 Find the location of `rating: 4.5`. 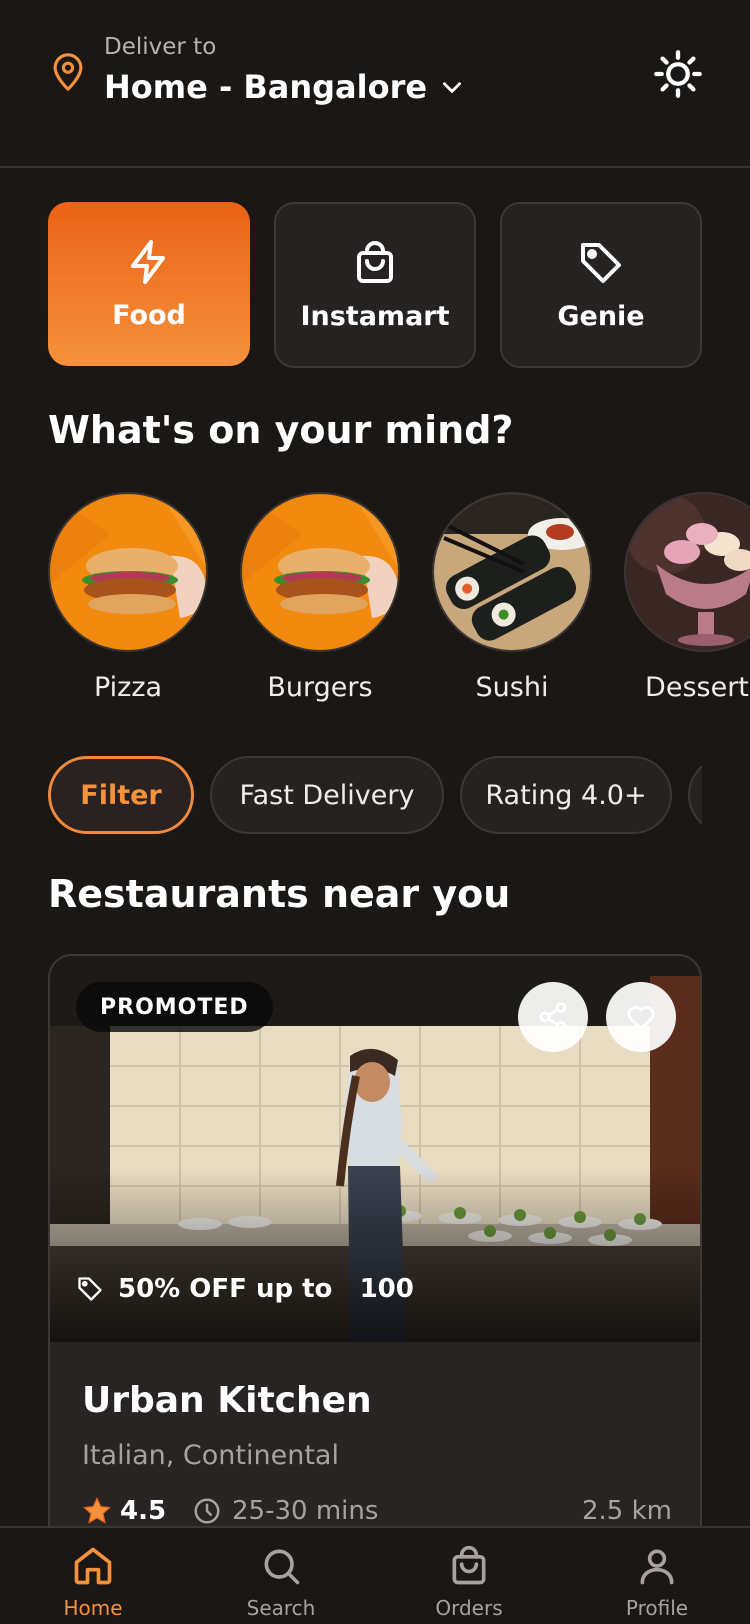

rating: 4.5 is located at coordinates (124, 1511).